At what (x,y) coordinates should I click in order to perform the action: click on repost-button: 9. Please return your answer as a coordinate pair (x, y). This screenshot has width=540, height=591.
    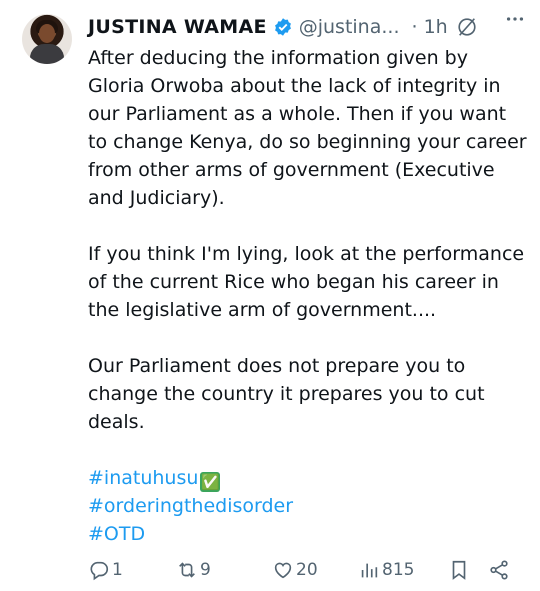
    Looking at the image, I should click on (193, 570).